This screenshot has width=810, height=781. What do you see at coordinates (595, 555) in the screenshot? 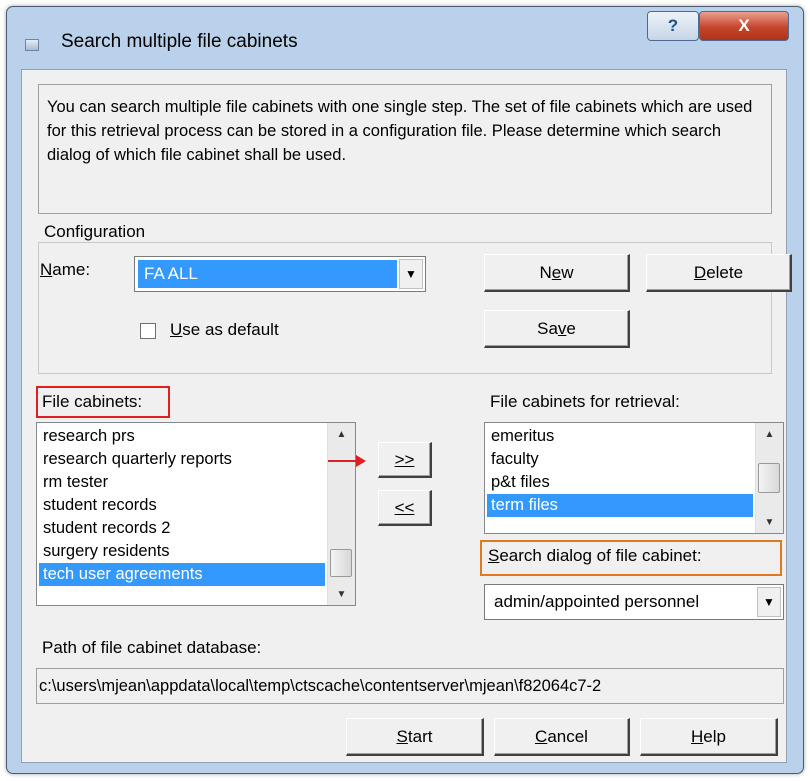
I see `search-dialog-label: Search dialog of file cabinet:` at bounding box center [595, 555].